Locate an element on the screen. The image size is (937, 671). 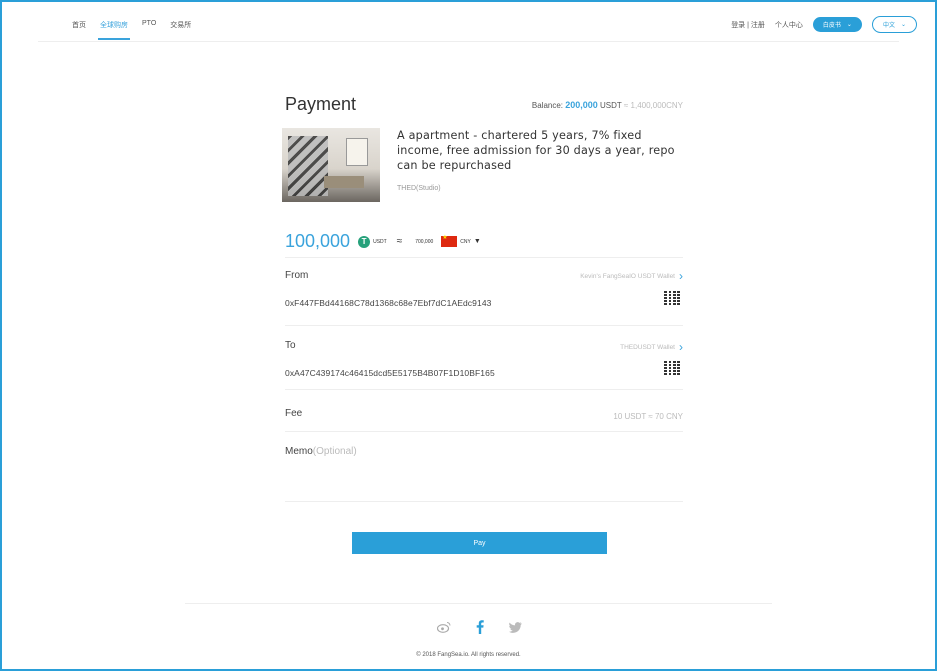
window-graphic is located at coordinates (357, 152).